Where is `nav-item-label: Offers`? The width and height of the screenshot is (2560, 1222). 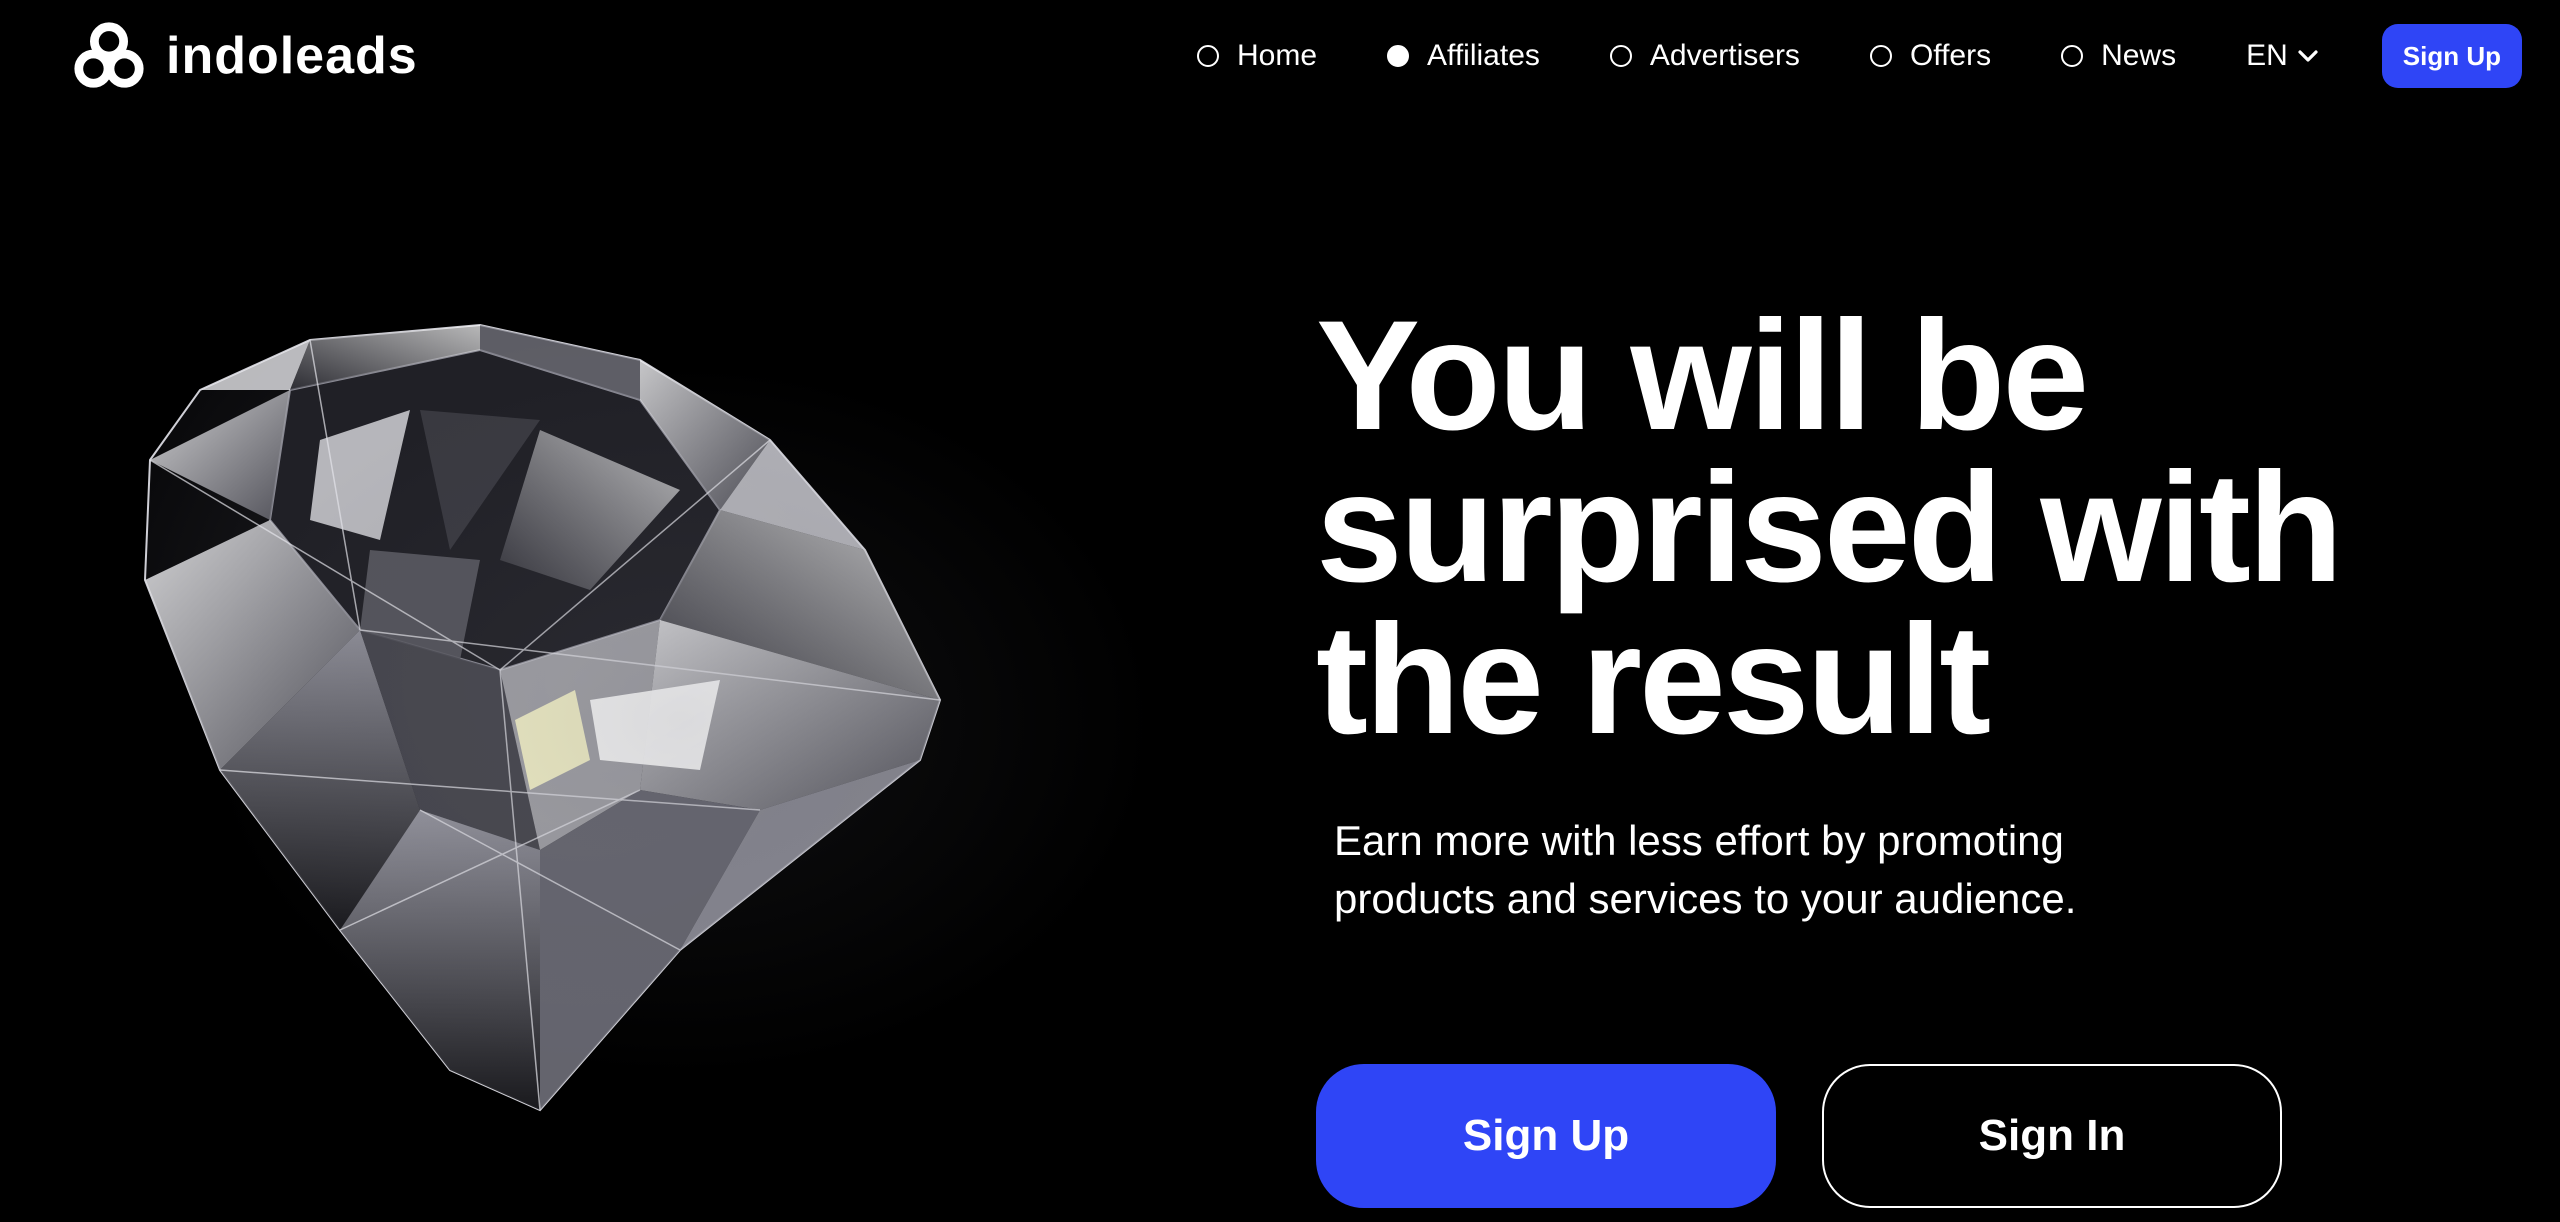 nav-item-label: Offers is located at coordinates (1950, 55).